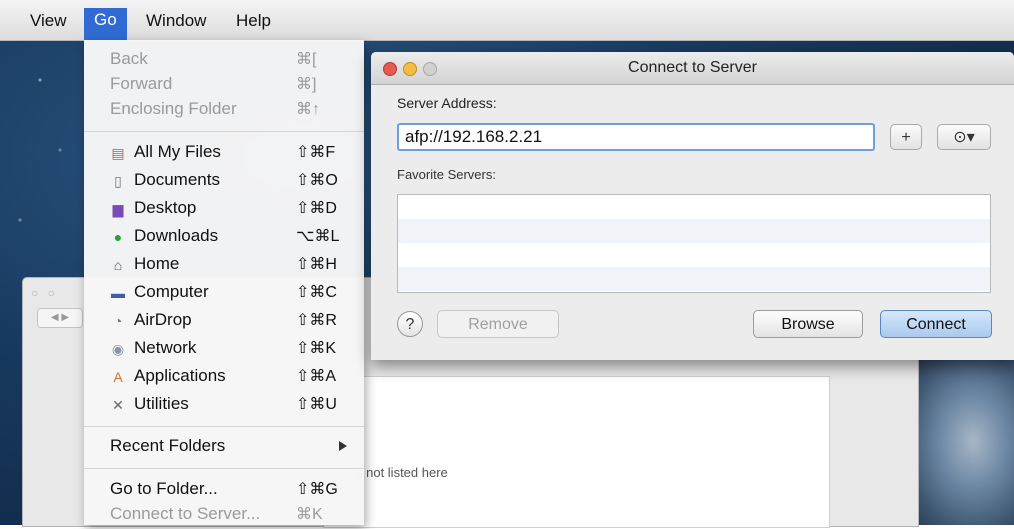 Image resolution: width=1014 pixels, height=529 pixels. Describe the element at coordinates (402, 472) in the screenshot. I see `finder-hint-text: s not listed here` at that location.